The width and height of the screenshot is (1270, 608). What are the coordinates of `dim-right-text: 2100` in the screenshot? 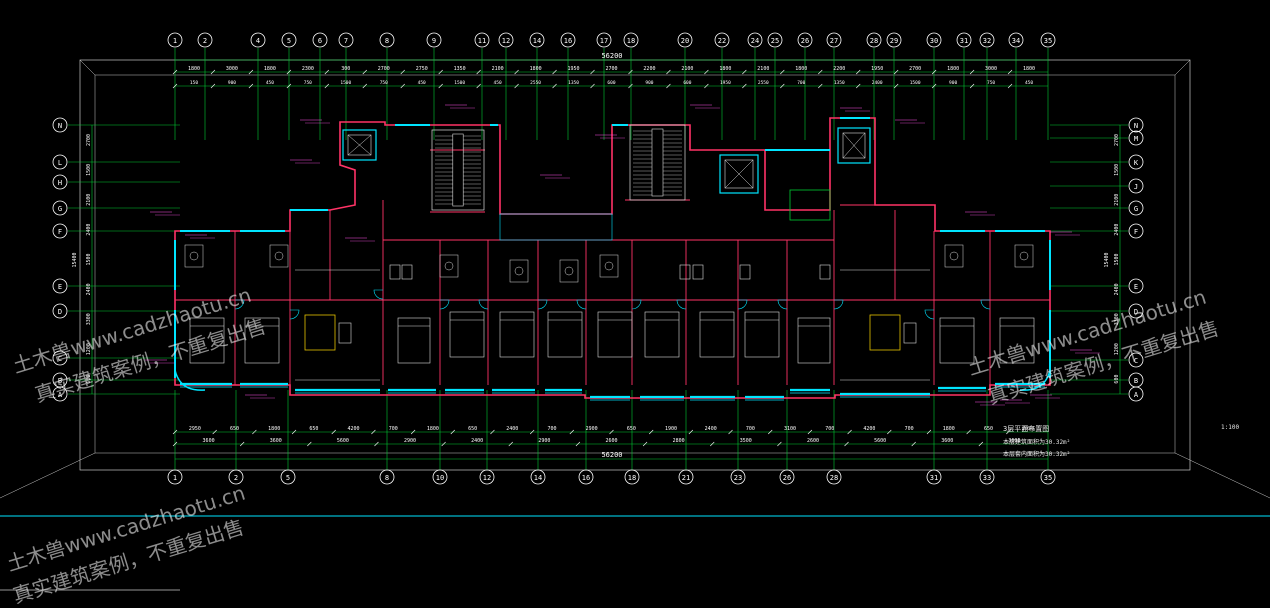 It's located at (1117, 200).